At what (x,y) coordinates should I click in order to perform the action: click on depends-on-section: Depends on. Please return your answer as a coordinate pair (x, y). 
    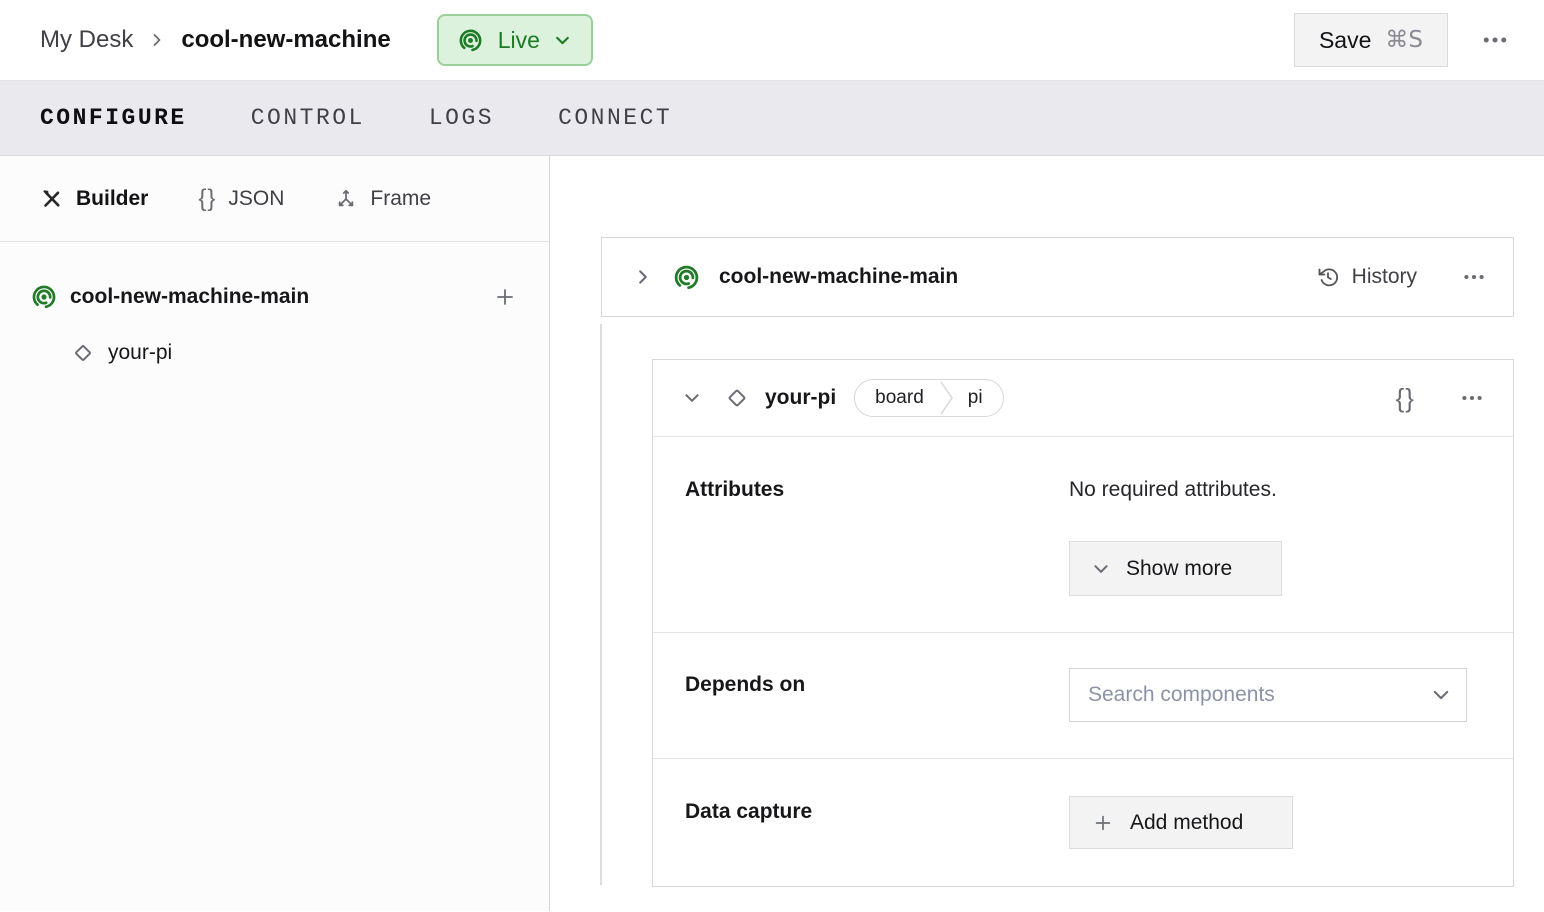
    Looking at the image, I should click on (1083, 695).